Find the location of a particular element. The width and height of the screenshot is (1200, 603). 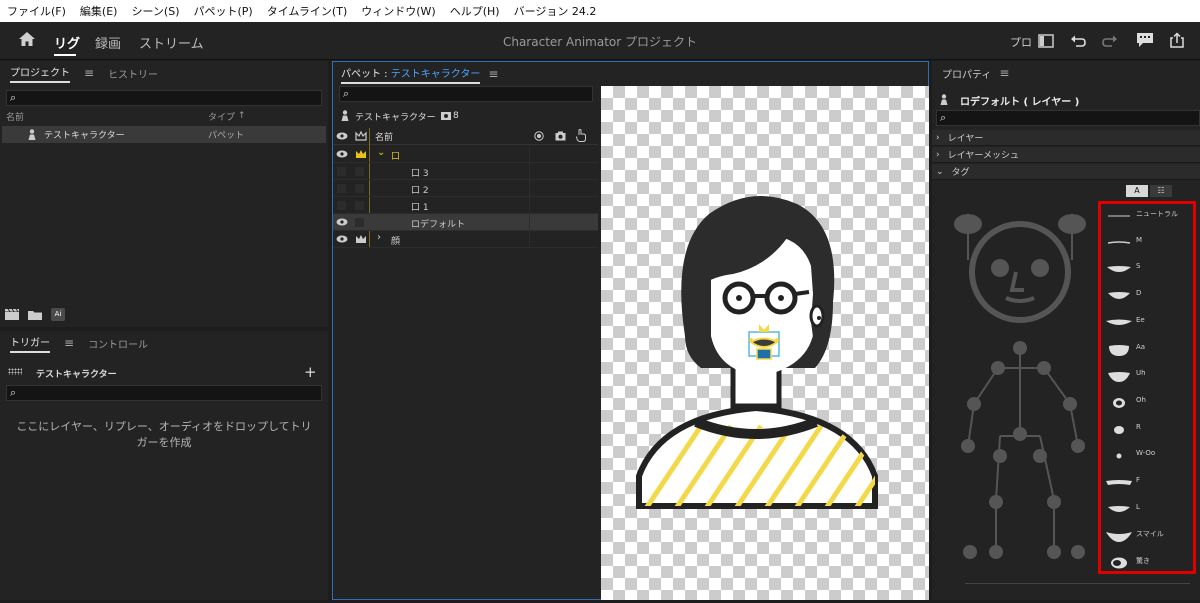

feedback-icon is located at coordinates (1145, 40).